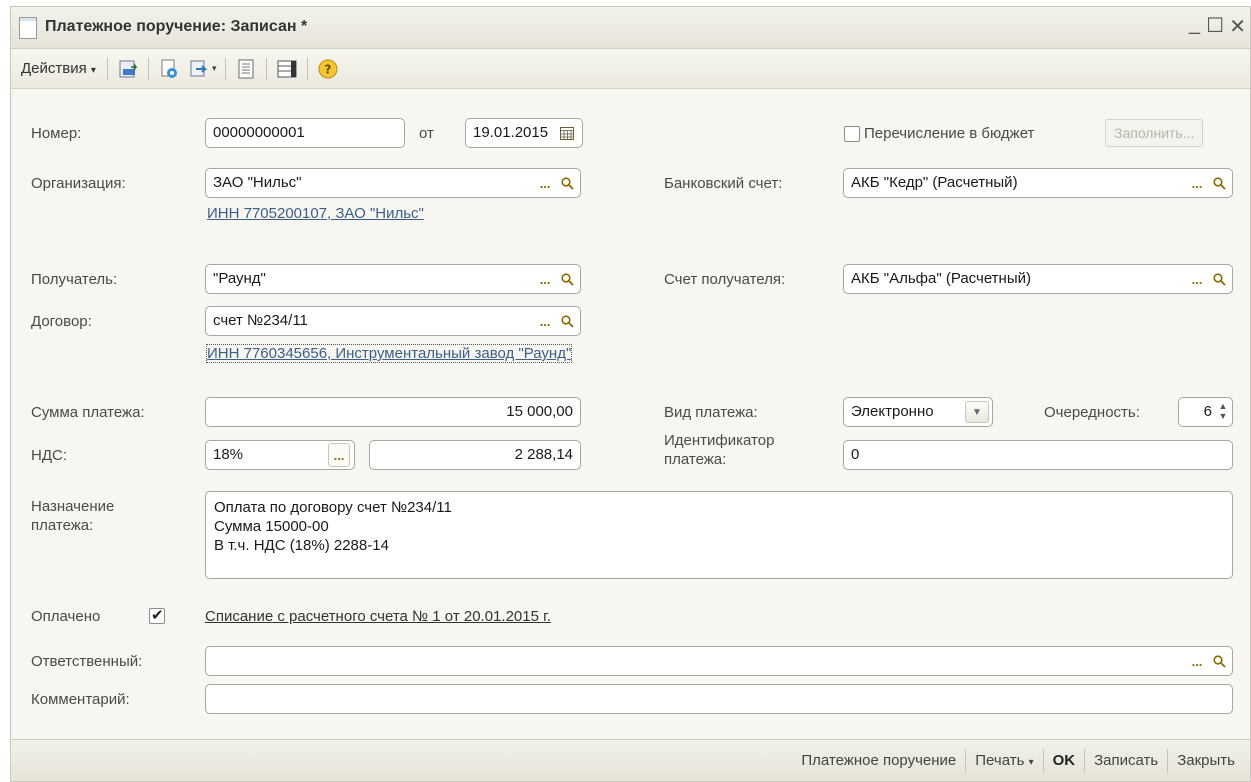 The width and height of the screenshot is (1251, 782). What do you see at coordinates (49, 455) in the screenshot?
I see `vat-label: НДС:` at bounding box center [49, 455].